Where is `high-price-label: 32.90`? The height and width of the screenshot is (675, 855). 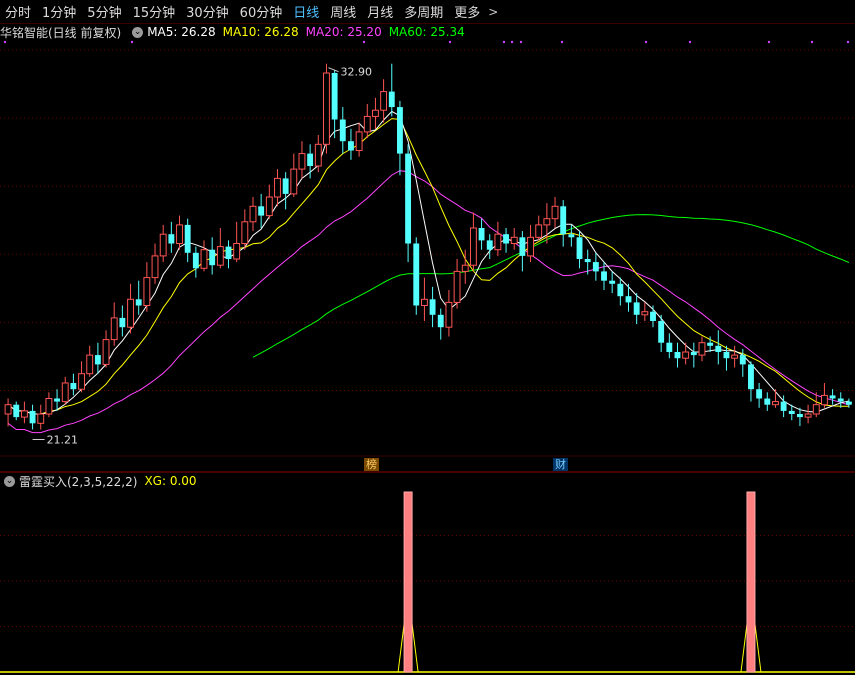
high-price-label: 32.90 is located at coordinates (356, 72).